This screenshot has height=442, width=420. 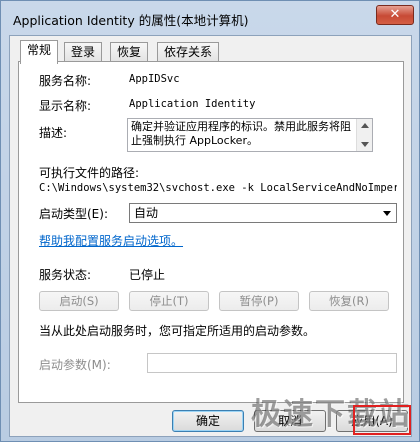 I want to click on description-scrollbar, so click(x=364, y=135).